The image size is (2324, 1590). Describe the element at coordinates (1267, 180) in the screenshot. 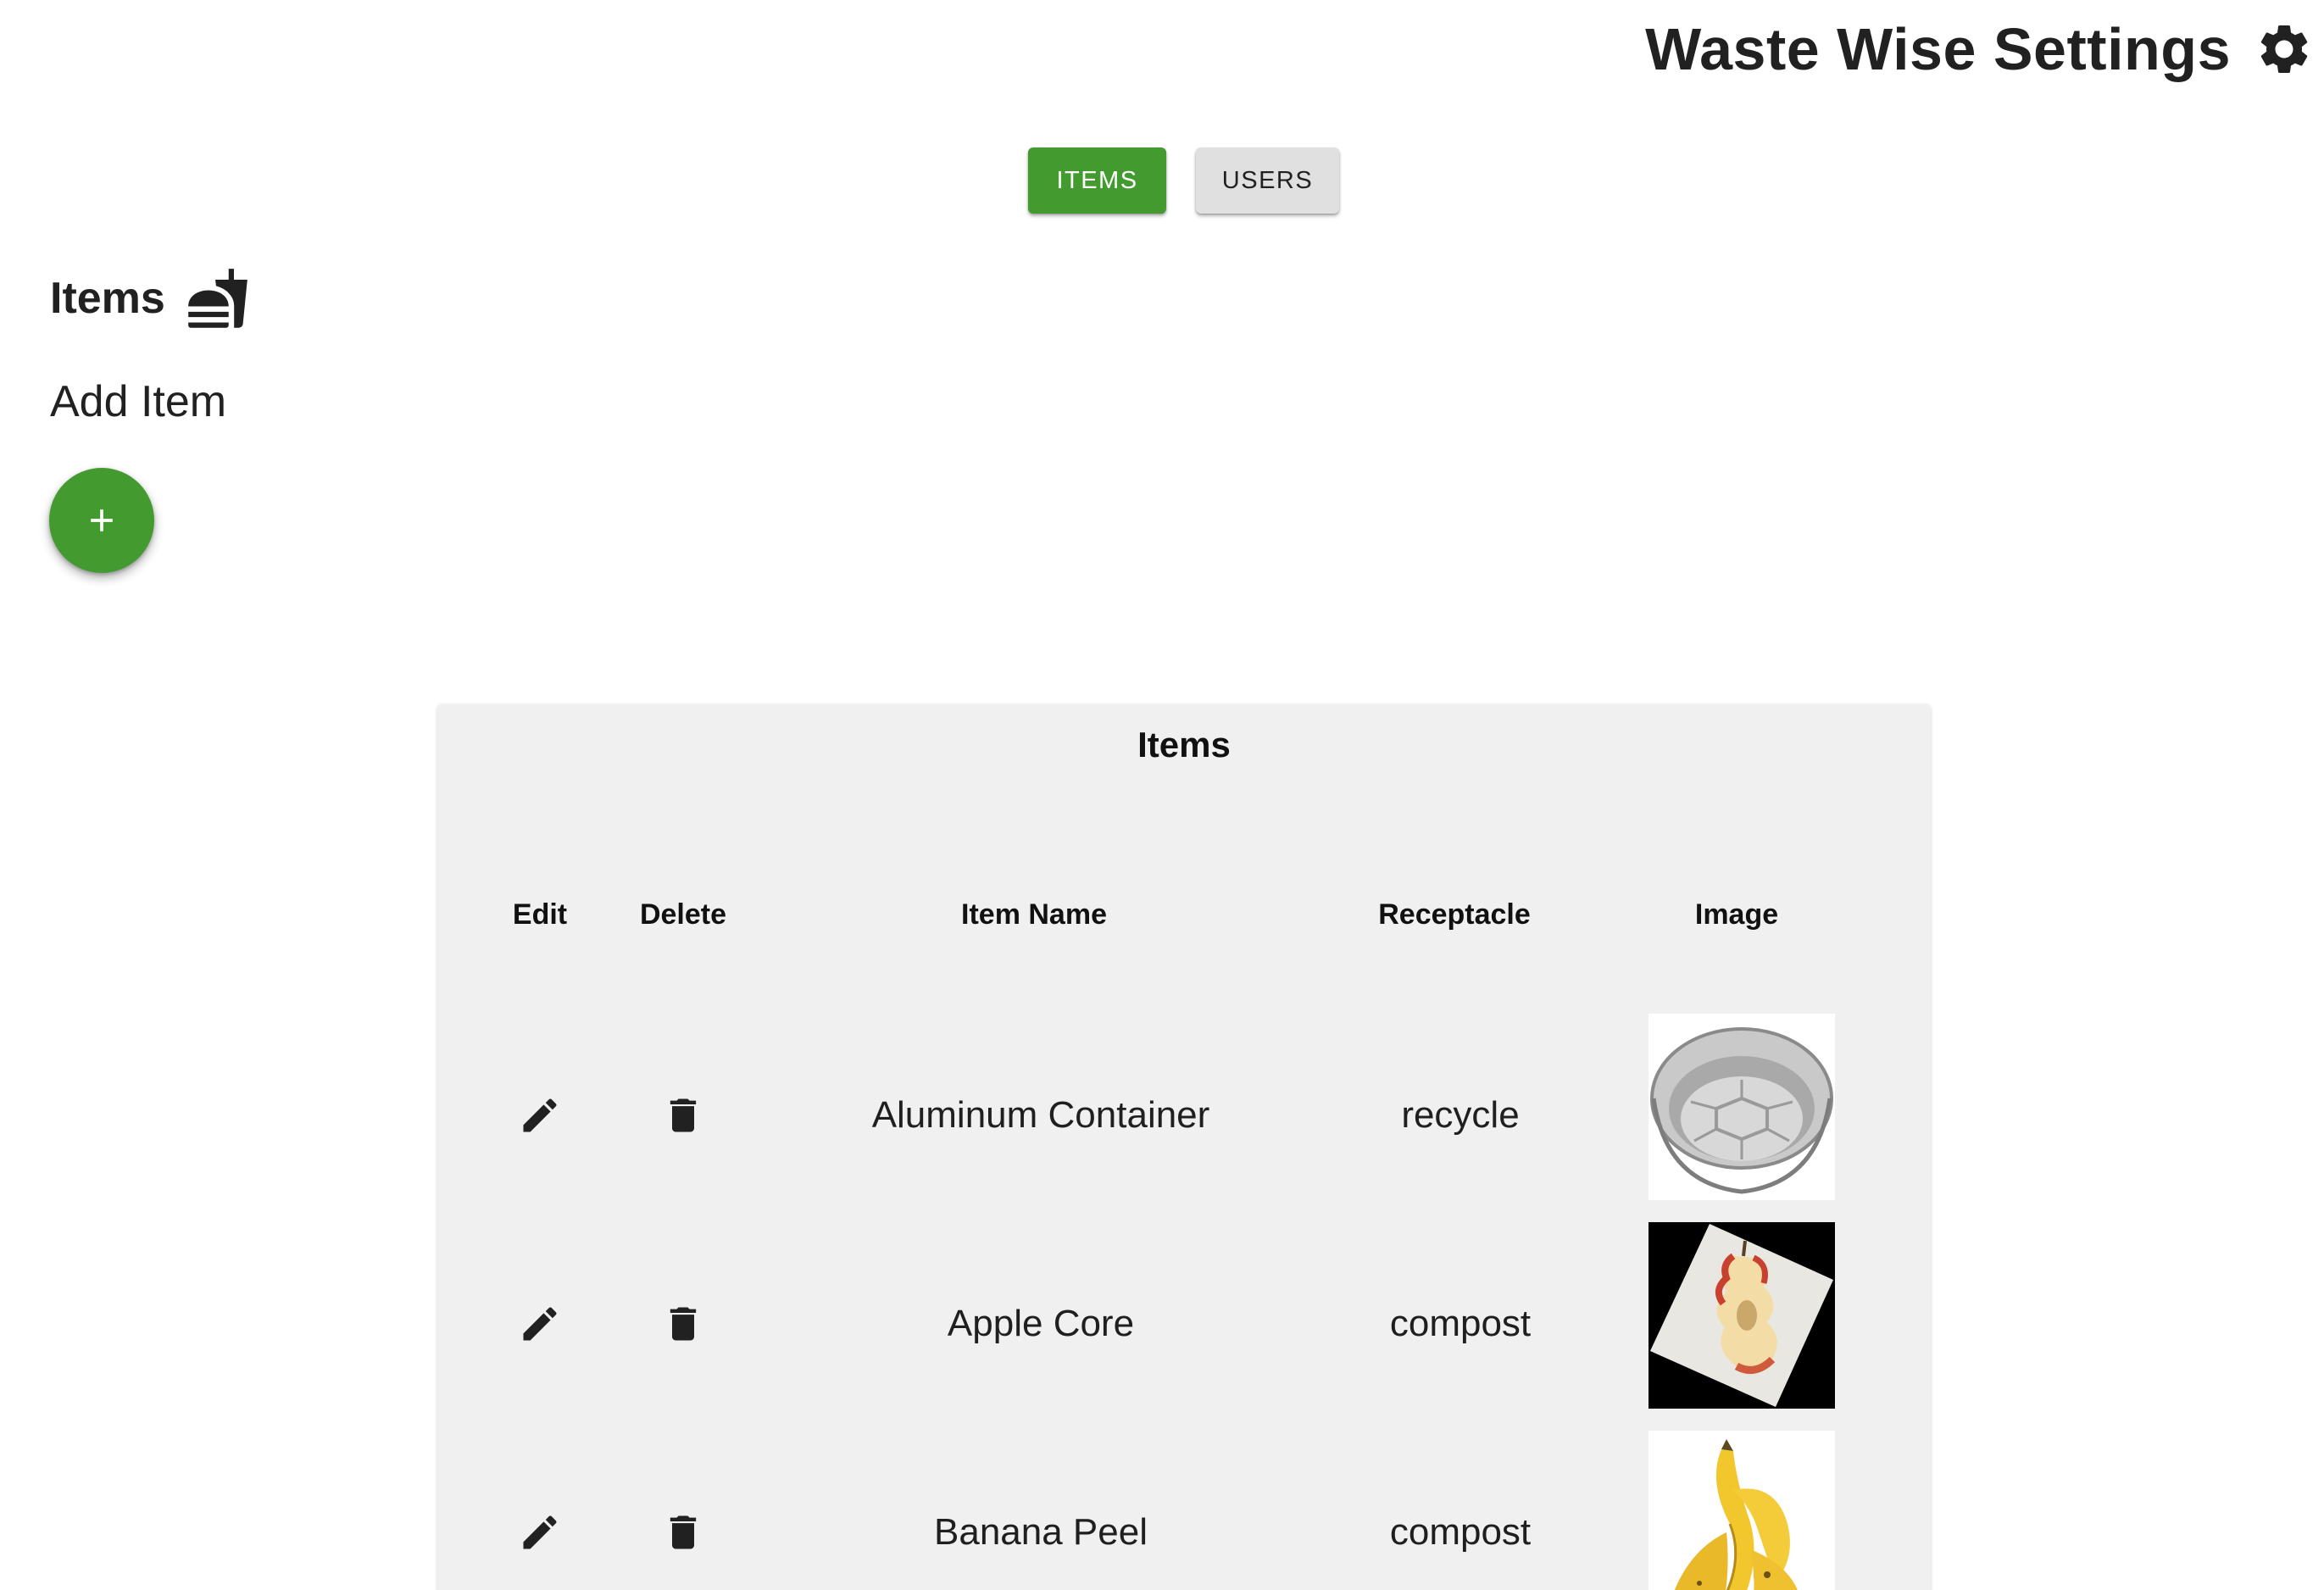

I see `tab-users: USERS` at that location.